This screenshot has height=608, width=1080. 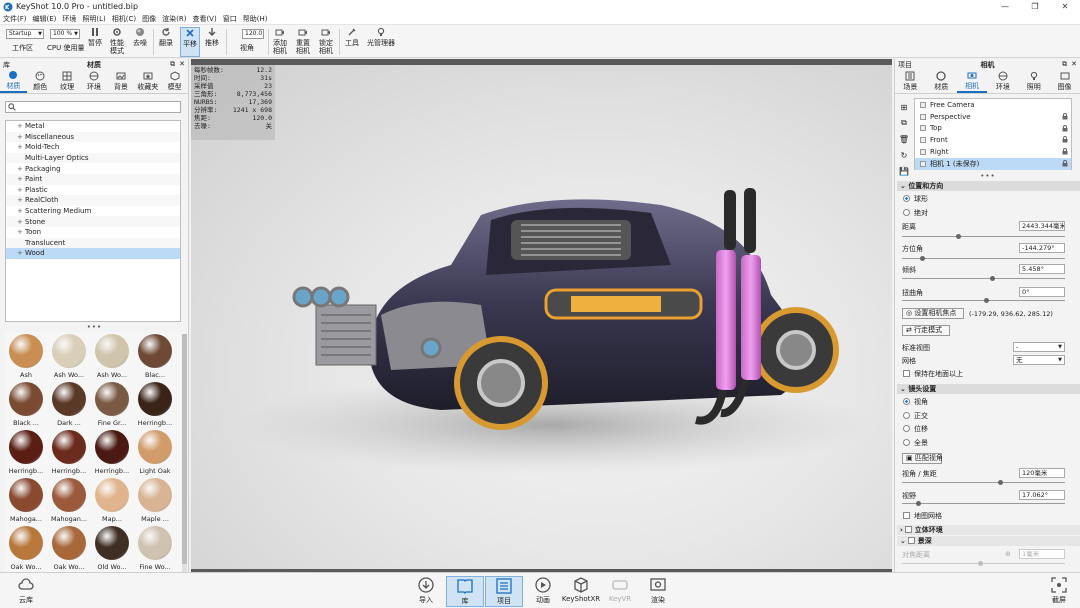 What do you see at coordinates (1002, 81) in the screenshot?
I see `tab-environment: 环境` at bounding box center [1002, 81].